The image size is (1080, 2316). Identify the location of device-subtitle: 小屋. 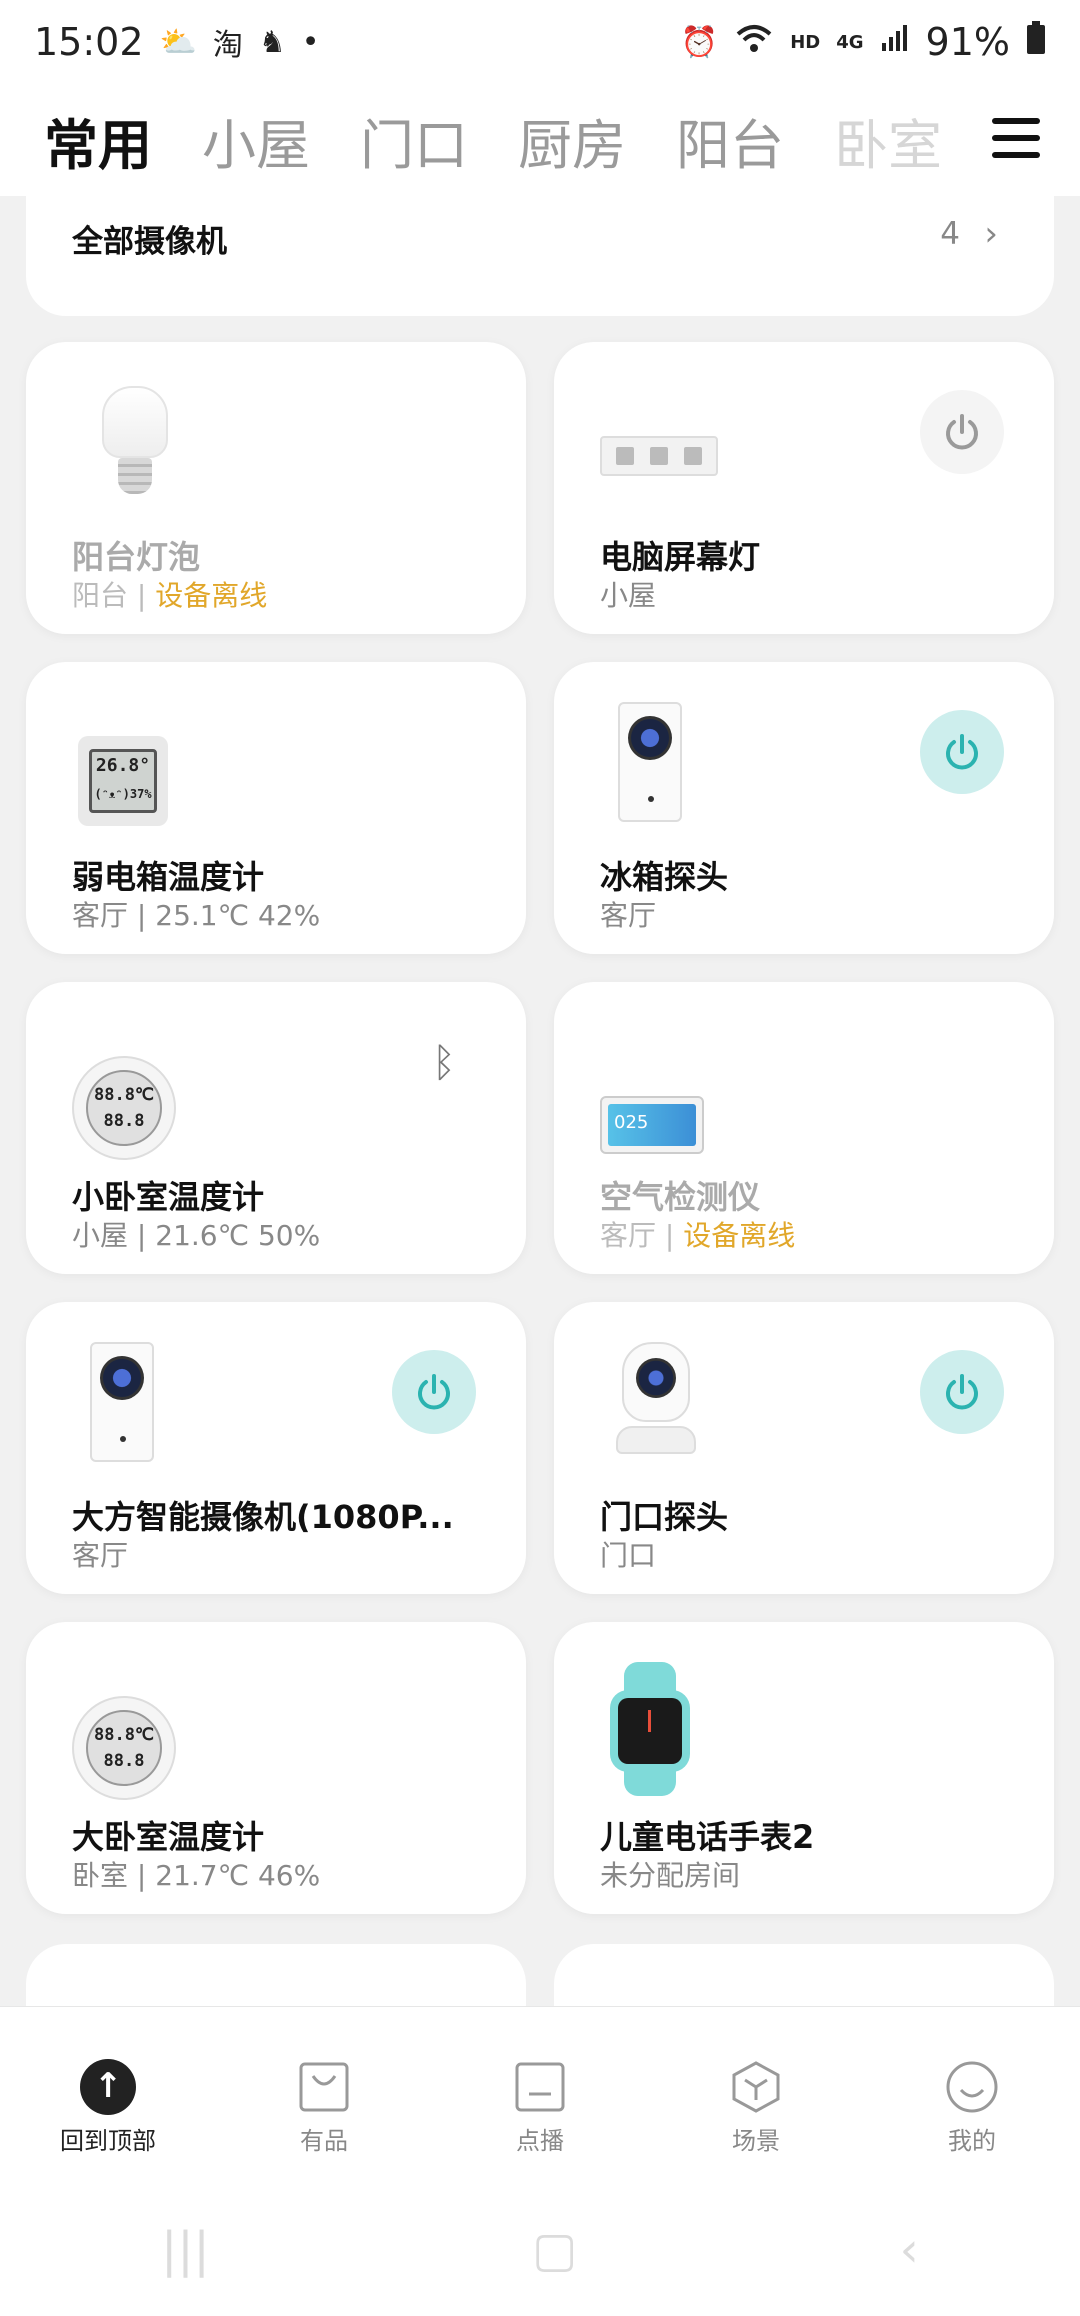
(628, 594).